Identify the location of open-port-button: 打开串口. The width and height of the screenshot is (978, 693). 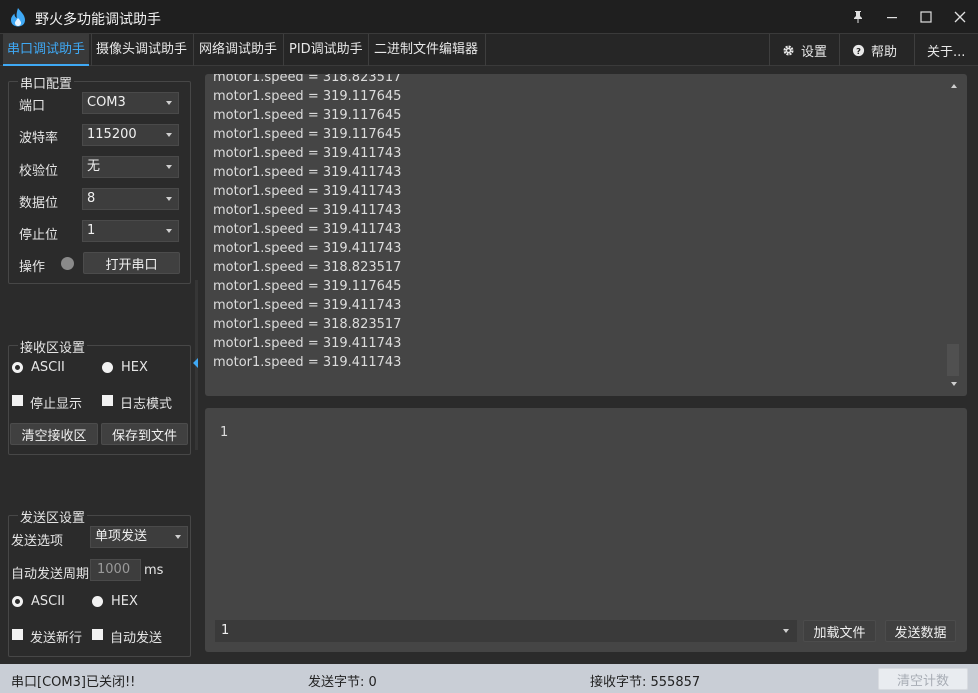
(131, 263).